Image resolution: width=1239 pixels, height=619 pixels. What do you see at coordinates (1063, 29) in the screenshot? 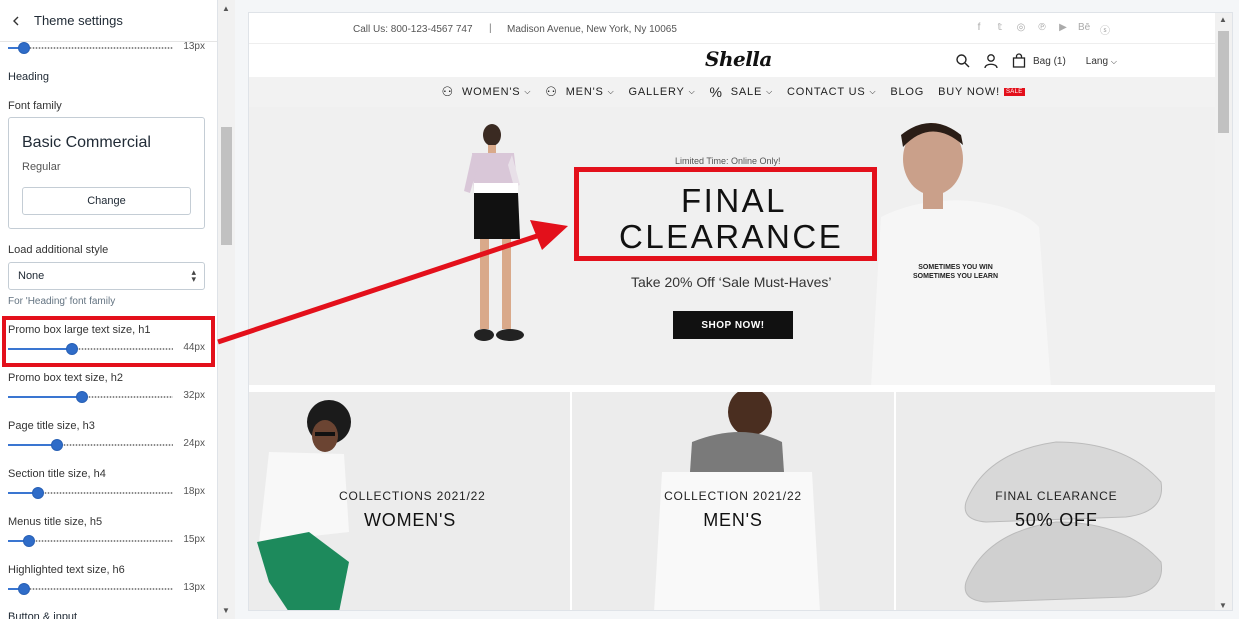
I see `youtube-icon: ▶` at bounding box center [1063, 29].